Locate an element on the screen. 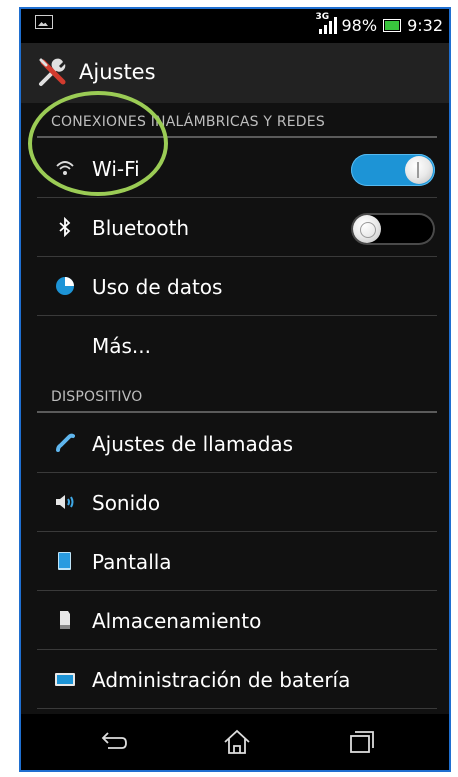 The width and height of the screenshot is (458, 777). signal-strength-icon: 3G is located at coordinates (326, 23).